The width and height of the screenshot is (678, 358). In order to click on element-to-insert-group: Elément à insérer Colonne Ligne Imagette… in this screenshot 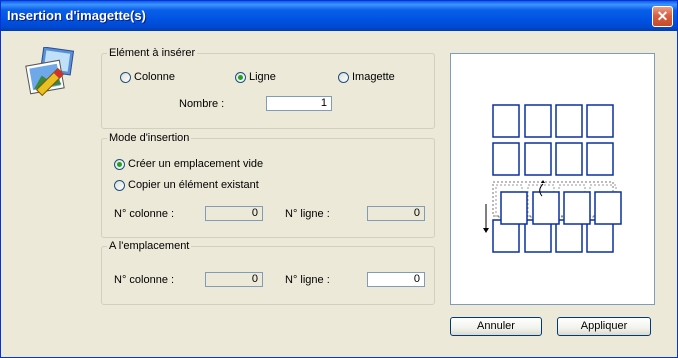, I will do `click(268, 88)`.